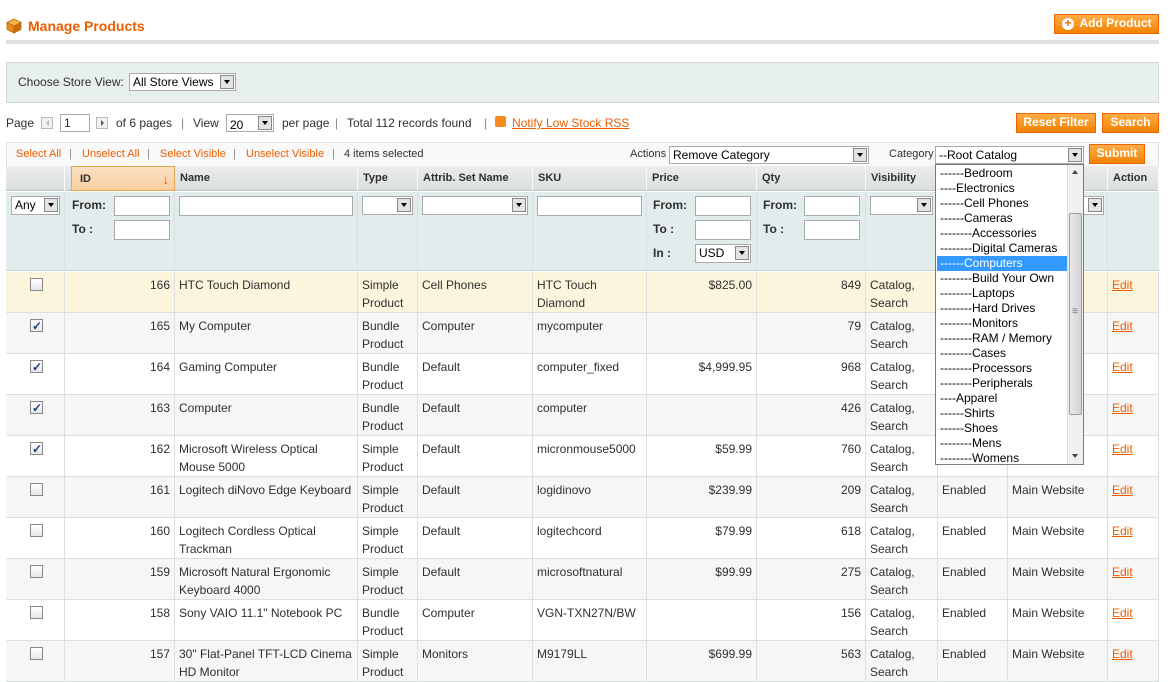  Describe the element at coordinates (811, 178) in the screenshot. I see `header-qty: Qty` at that location.